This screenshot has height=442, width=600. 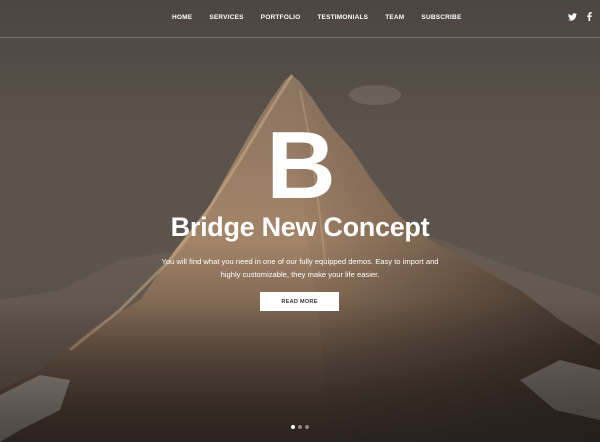 I want to click on nav-item-portfolio: PORTFOLIO, so click(x=281, y=17).